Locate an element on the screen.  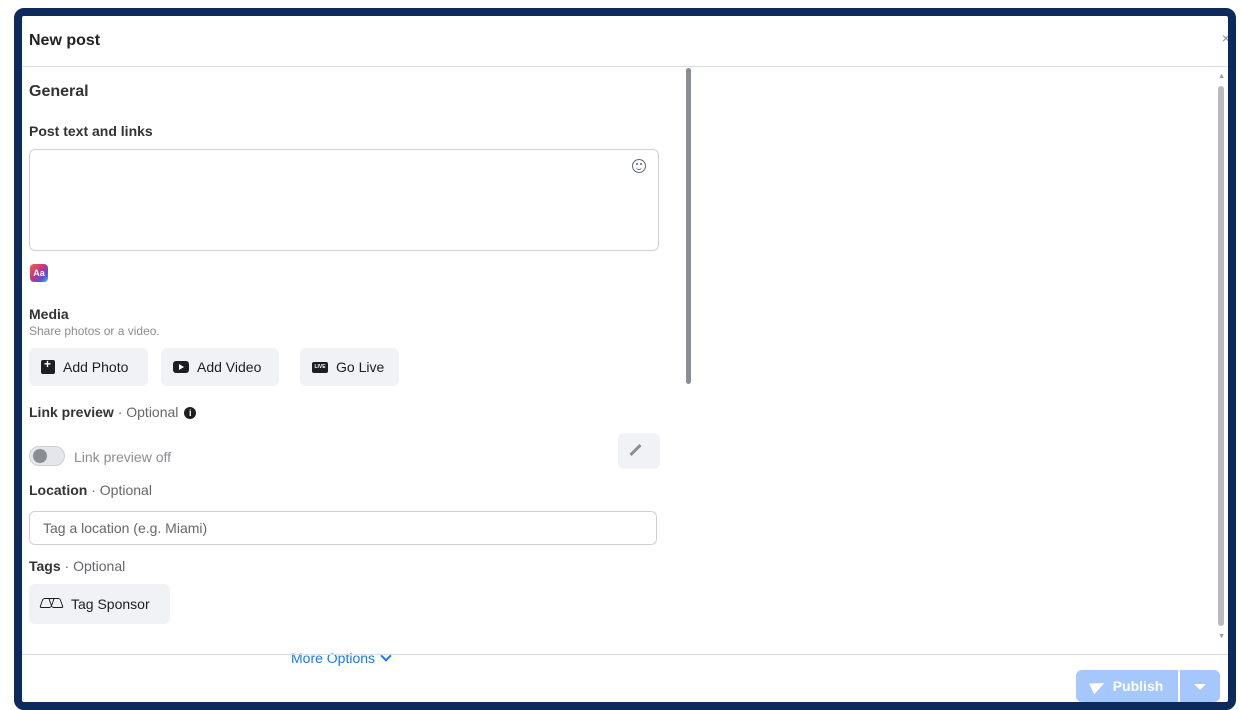
tags-optional: · Optional is located at coordinates (93, 566).